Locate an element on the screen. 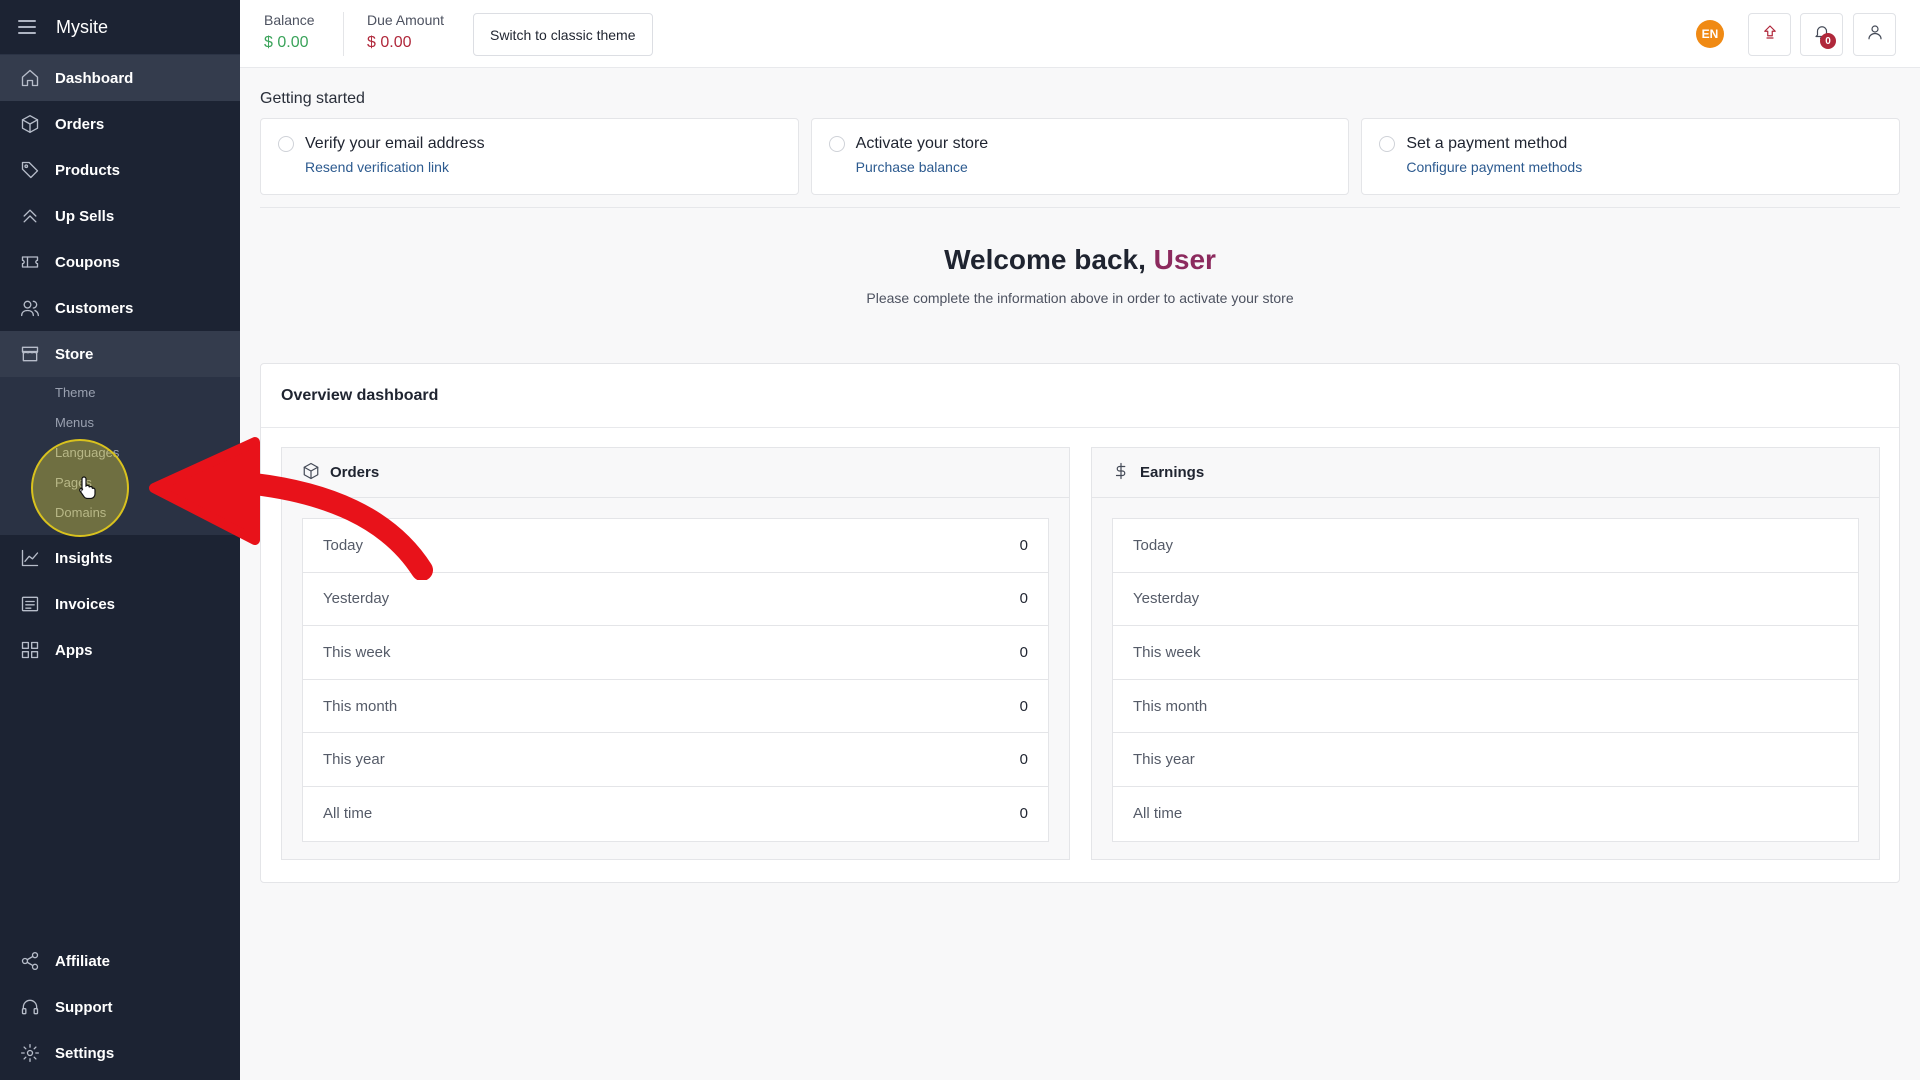 The image size is (1920, 1080). table-row: Yesterday 0 is located at coordinates (675, 600).